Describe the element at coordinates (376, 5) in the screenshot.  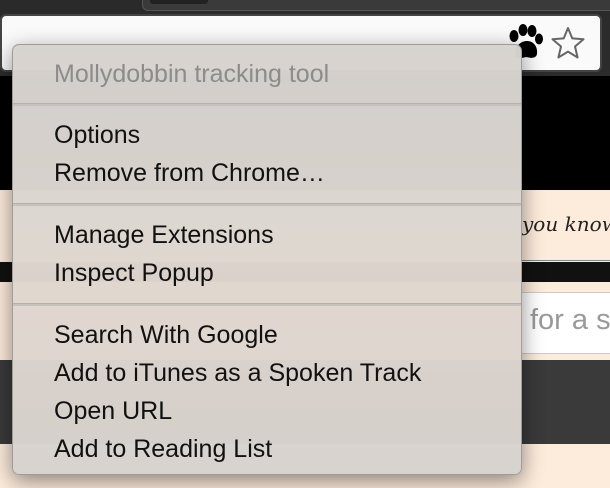
I see `browser-tab` at that location.